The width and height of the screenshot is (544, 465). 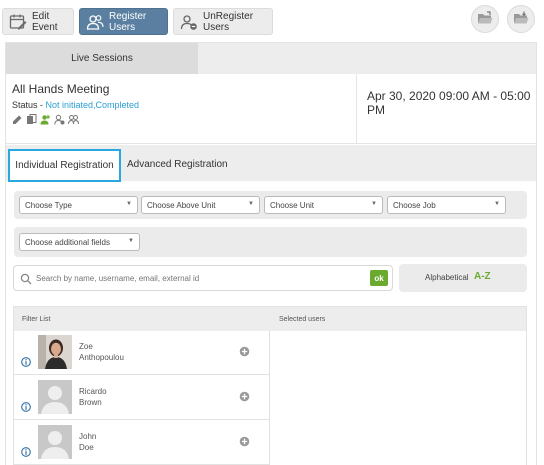 I want to click on status-label: Status -, so click(x=29, y=105).